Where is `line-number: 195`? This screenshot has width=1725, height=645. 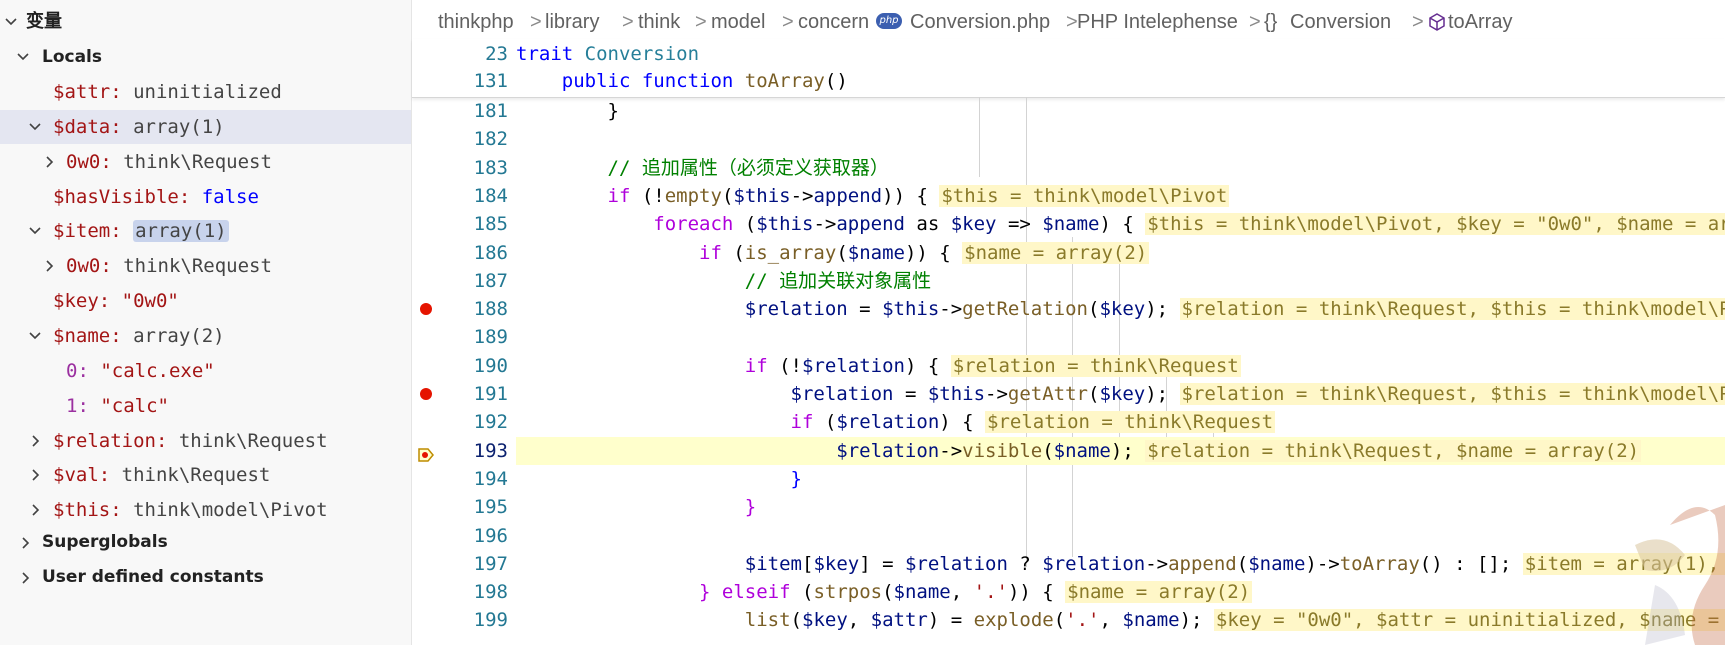 line-number: 195 is located at coordinates (490, 507).